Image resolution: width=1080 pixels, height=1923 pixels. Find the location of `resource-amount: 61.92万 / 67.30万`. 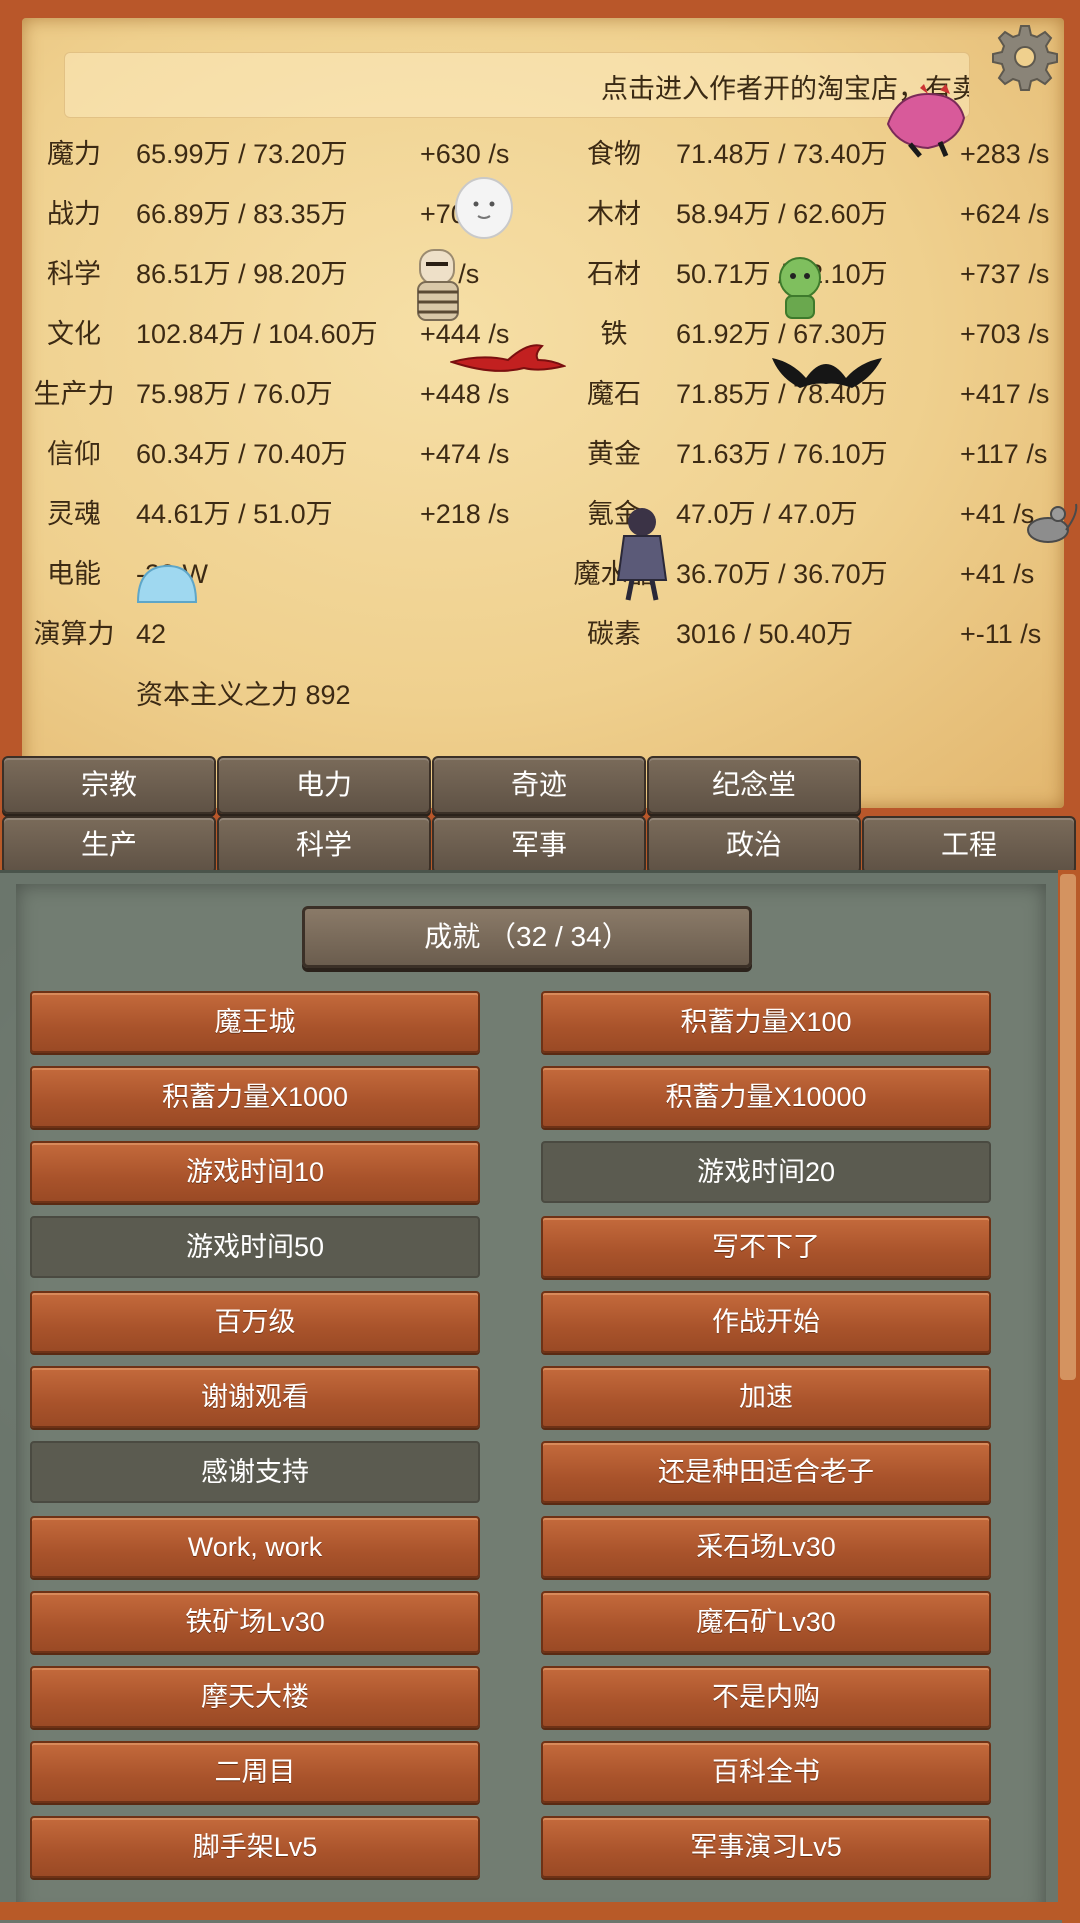

resource-amount: 61.92万 / 67.30万 is located at coordinates (782, 334).